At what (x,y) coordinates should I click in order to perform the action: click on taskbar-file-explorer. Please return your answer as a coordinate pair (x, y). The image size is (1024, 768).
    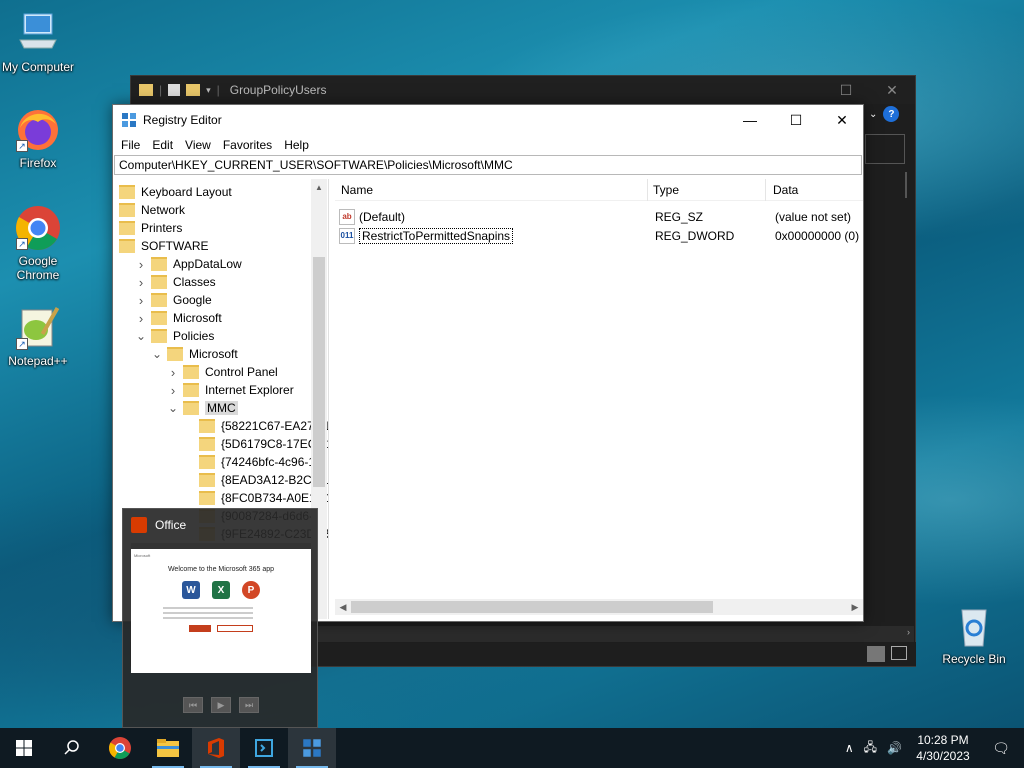
    Looking at the image, I should click on (168, 748).